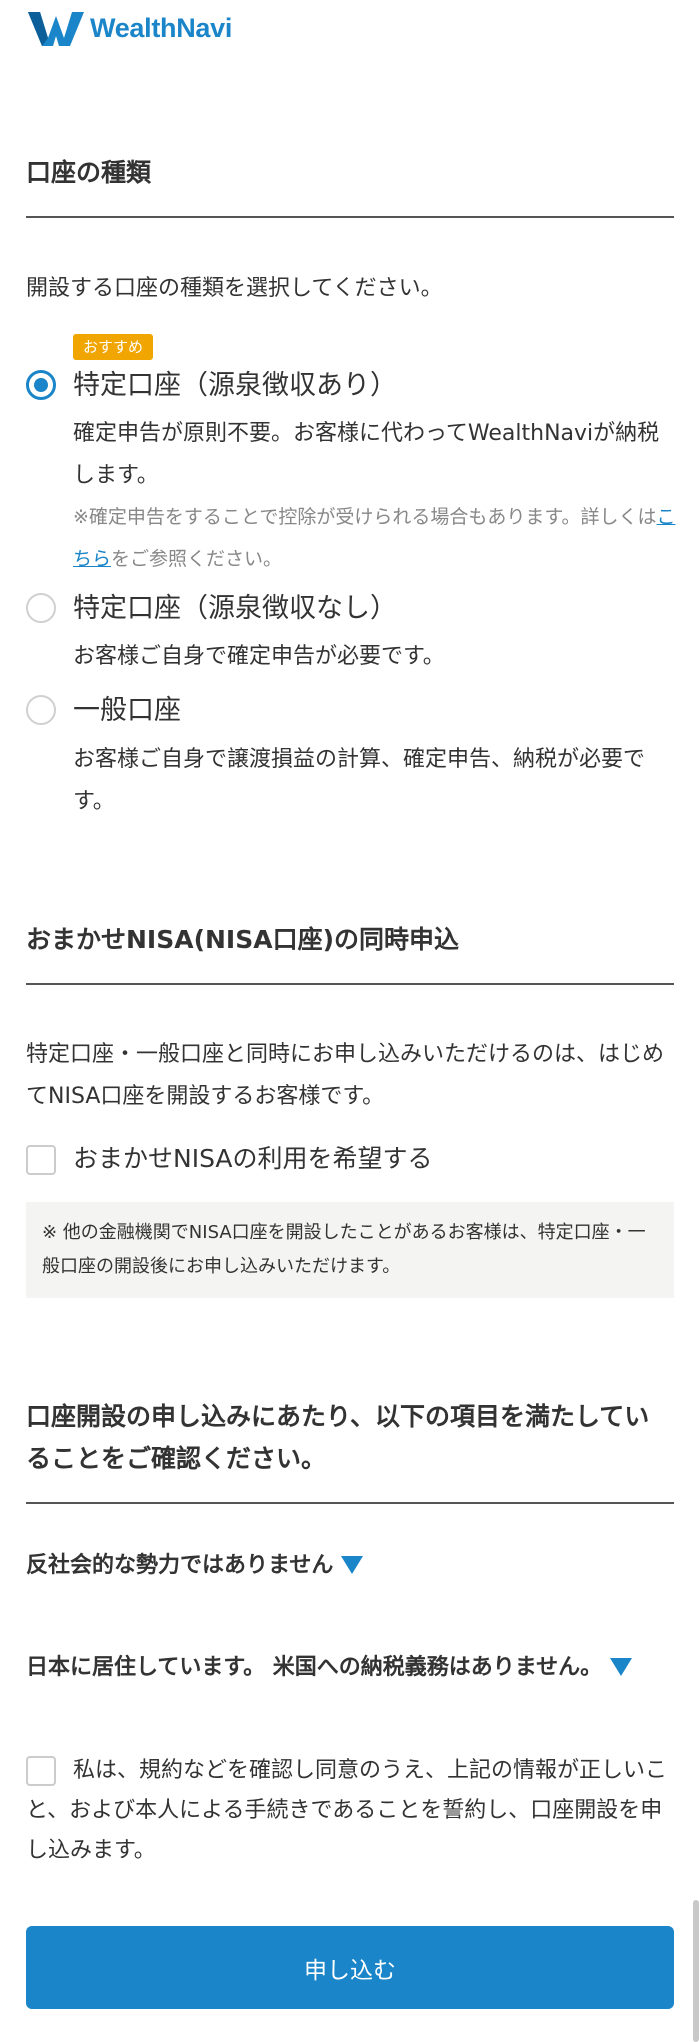 The height and width of the screenshot is (2042, 699). What do you see at coordinates (366, 454) in the screenshot?
I see `option-description-tokutei-withholding: 確定申告が原則不要。お客様に代わってWealthNaviが納税します。` at bounding box center [366, 454].